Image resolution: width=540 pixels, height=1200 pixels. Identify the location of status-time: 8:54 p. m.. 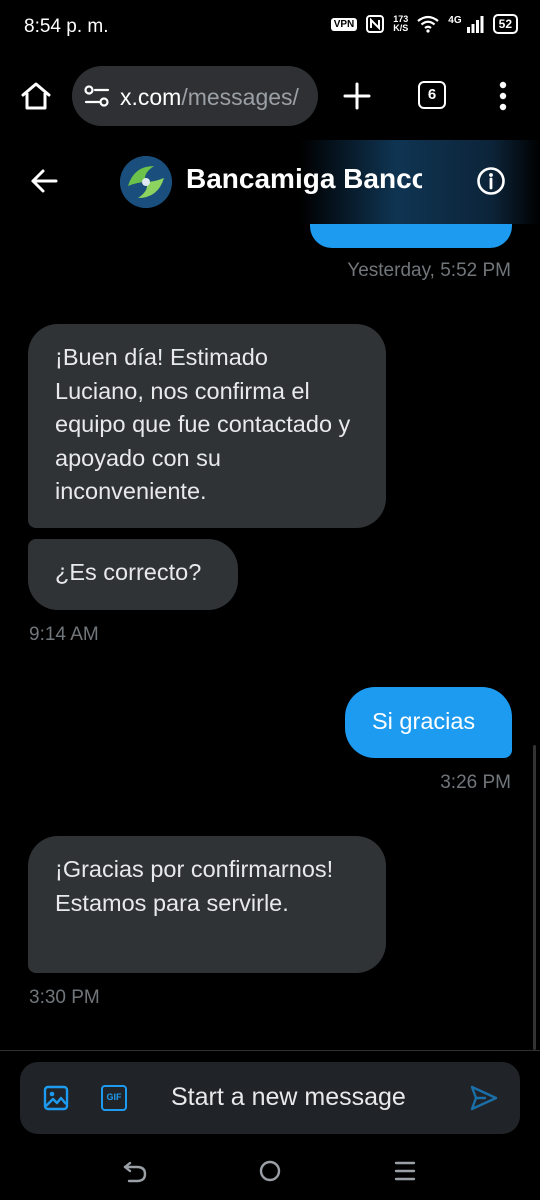
(66, 26).